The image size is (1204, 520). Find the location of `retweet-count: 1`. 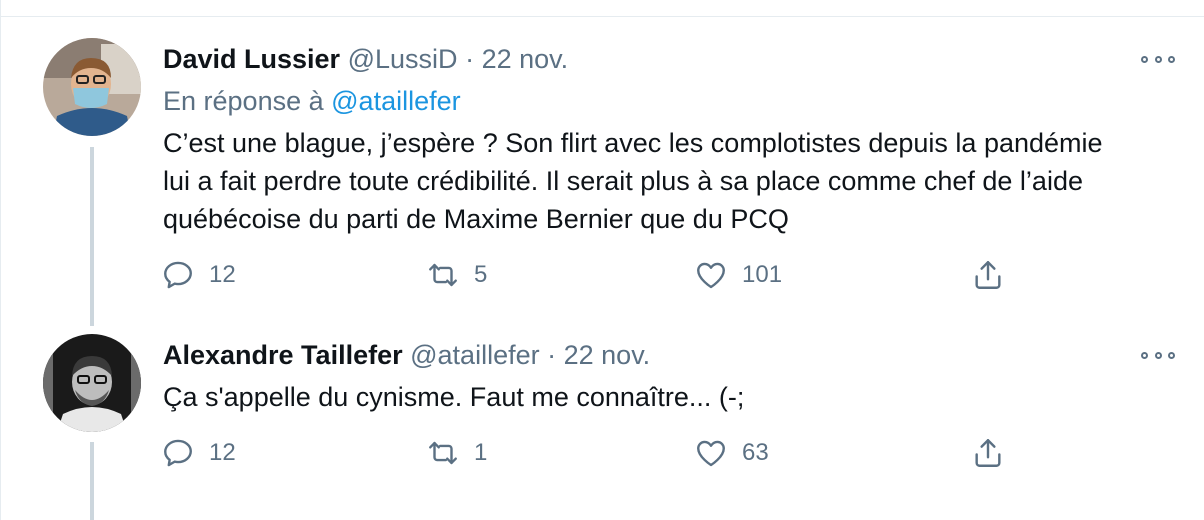

retweet-count: 1 is located at coordinates (481, 452).